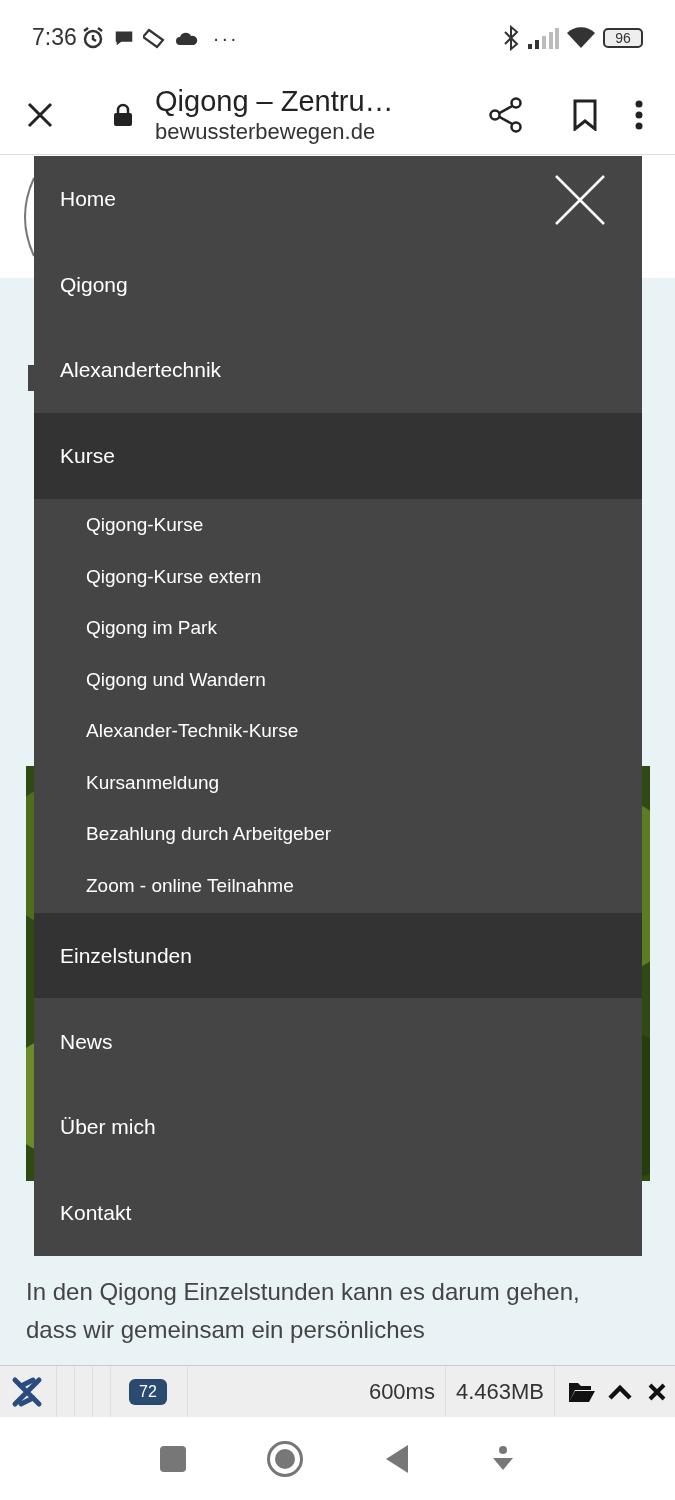  Describe the element at coordinates (29, 216) in the screenshot. I see `logo-icon` at that location.